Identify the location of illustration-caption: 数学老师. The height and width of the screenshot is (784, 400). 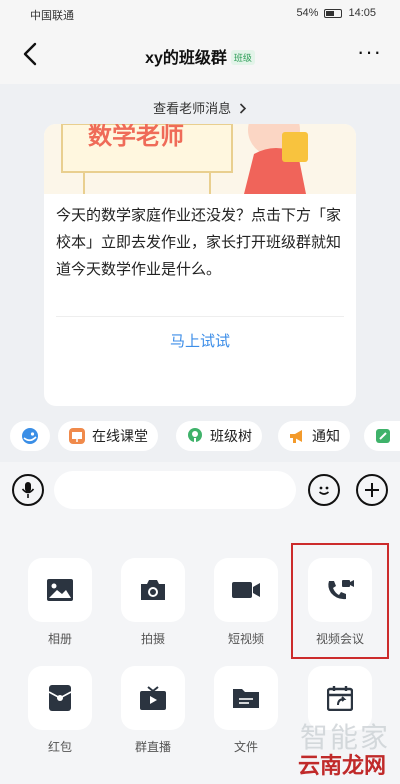
(136, 137).